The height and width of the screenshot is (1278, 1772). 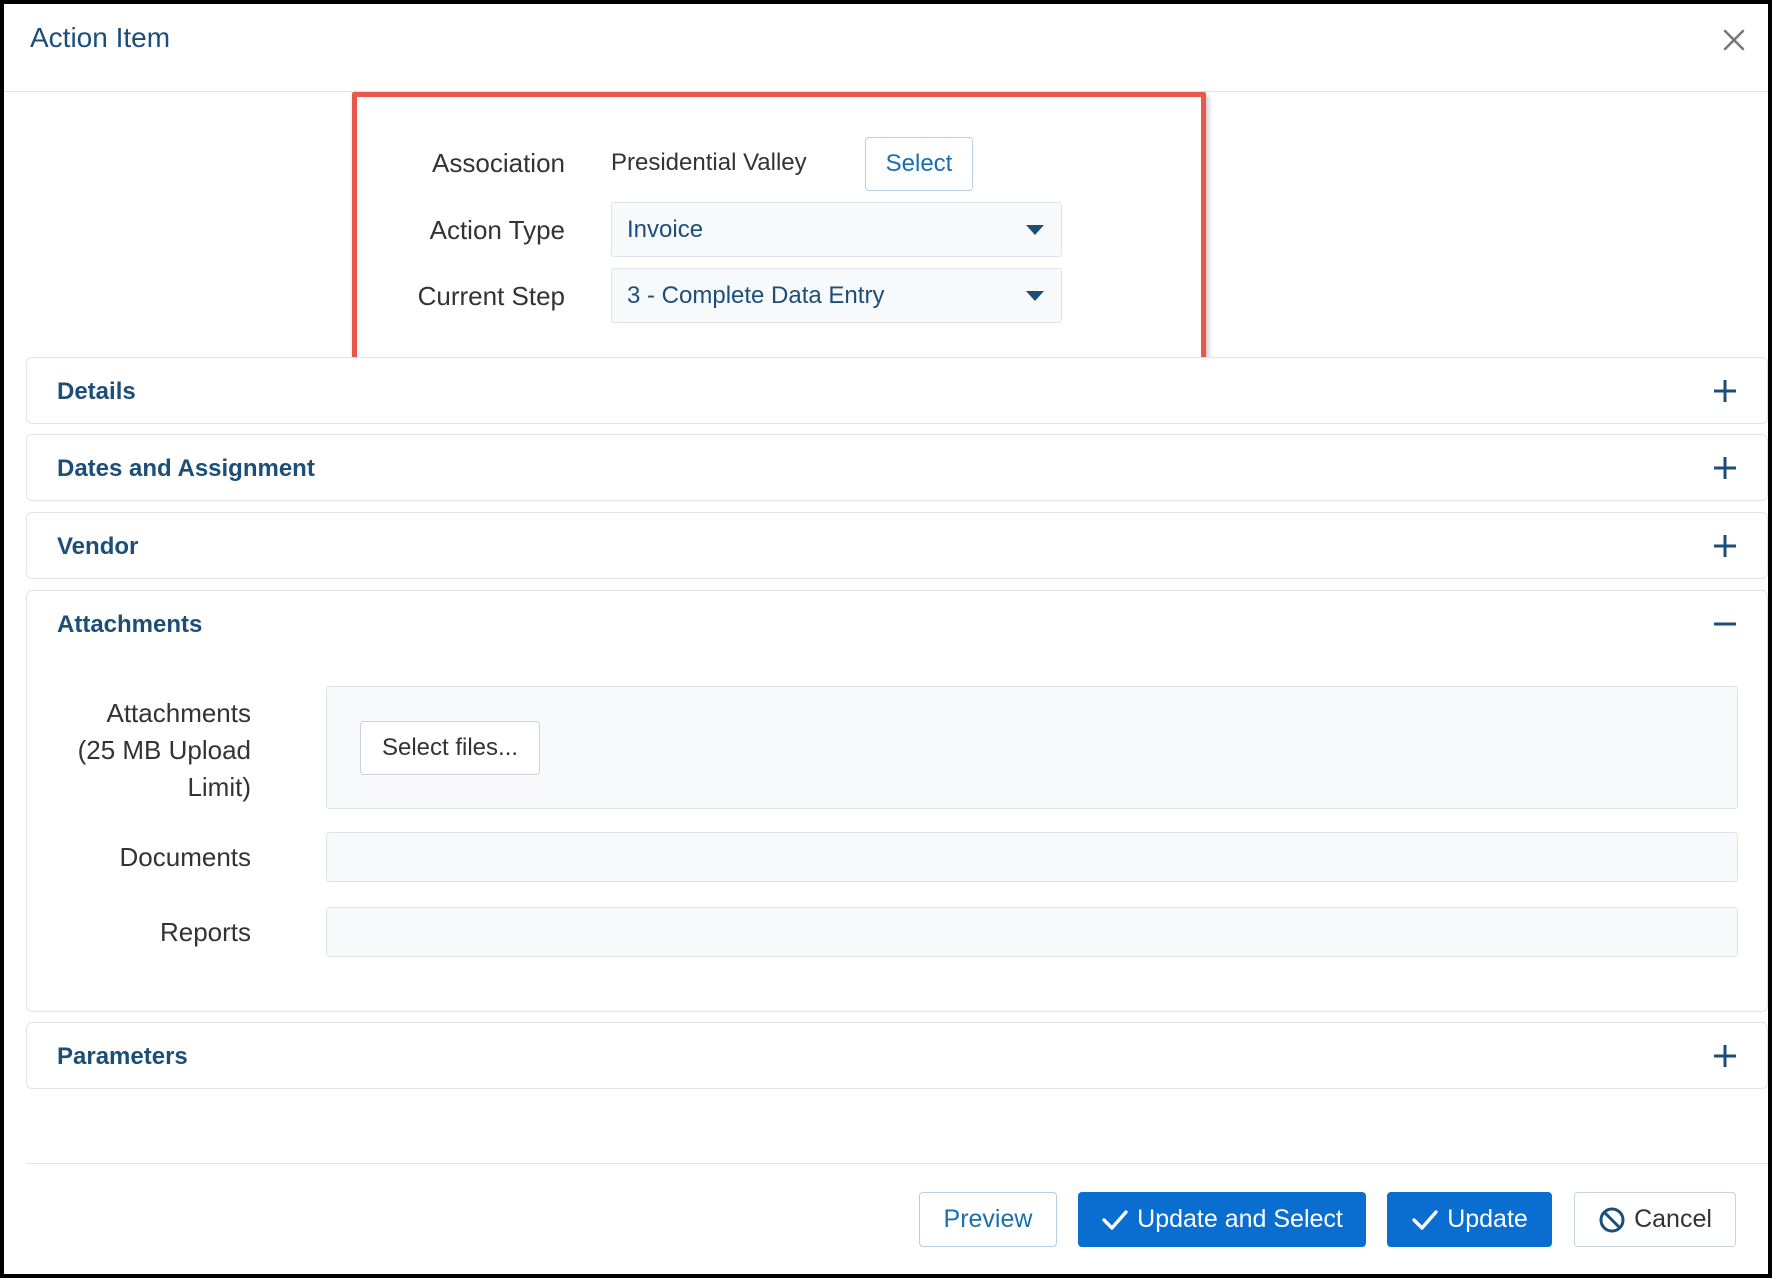 I want to click on vendor-panel-header: Vendor, so click(x=897, y=546).